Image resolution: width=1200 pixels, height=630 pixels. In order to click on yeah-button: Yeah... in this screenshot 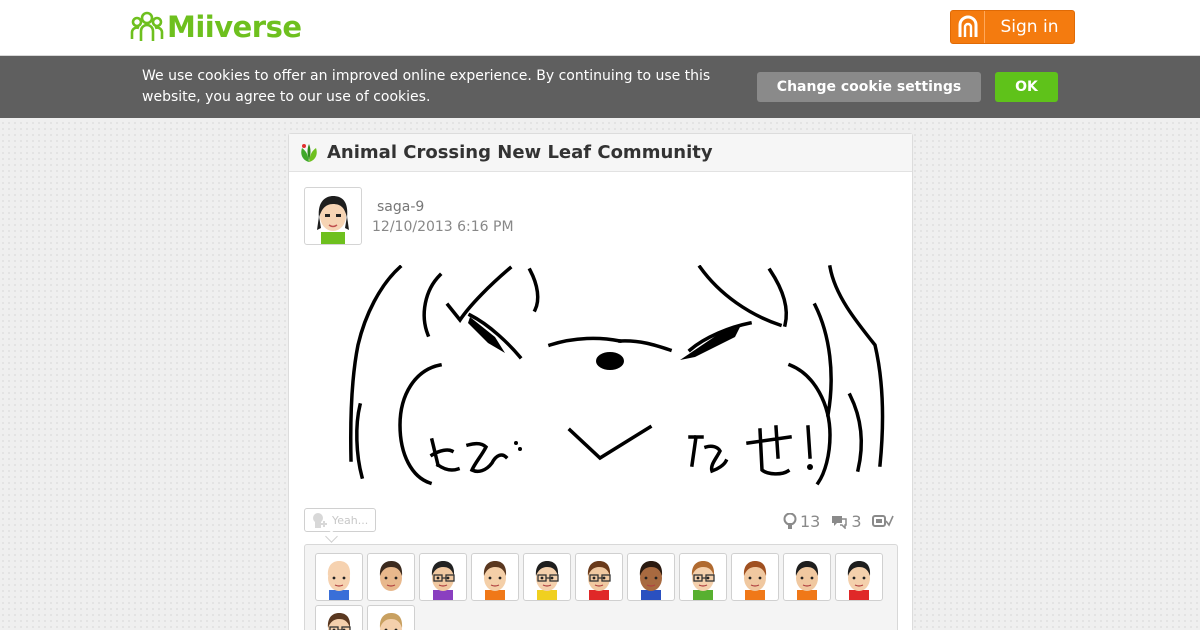, I will do `click(340, 520)`.